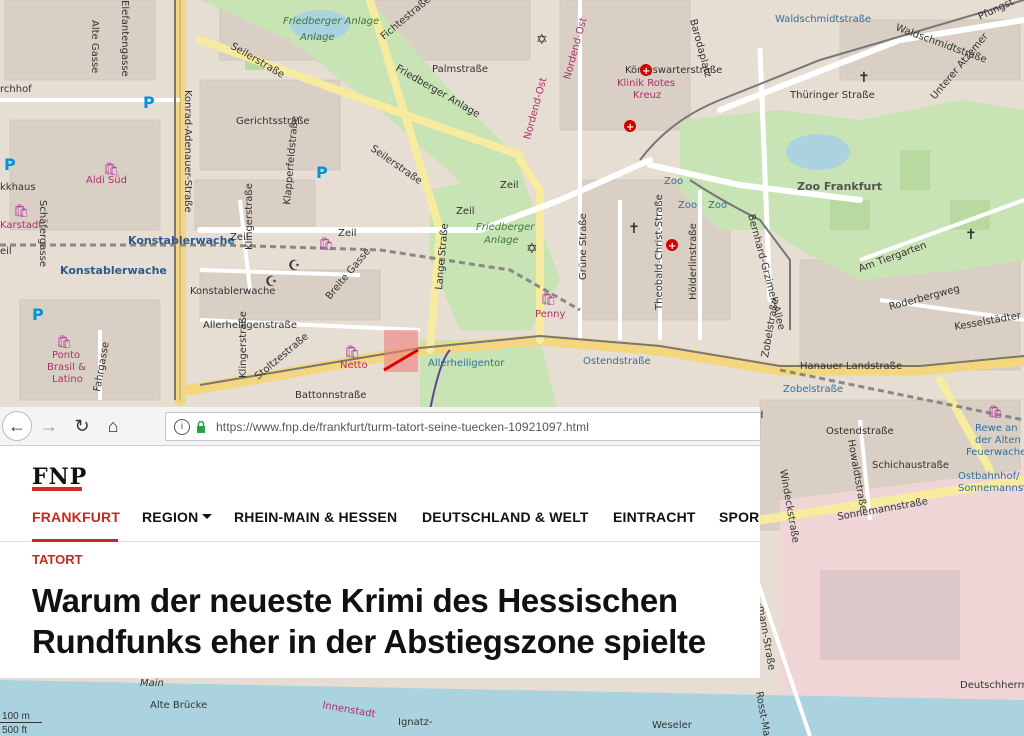  I want to click on map-label: Alte Brücke, so click(178, 705).